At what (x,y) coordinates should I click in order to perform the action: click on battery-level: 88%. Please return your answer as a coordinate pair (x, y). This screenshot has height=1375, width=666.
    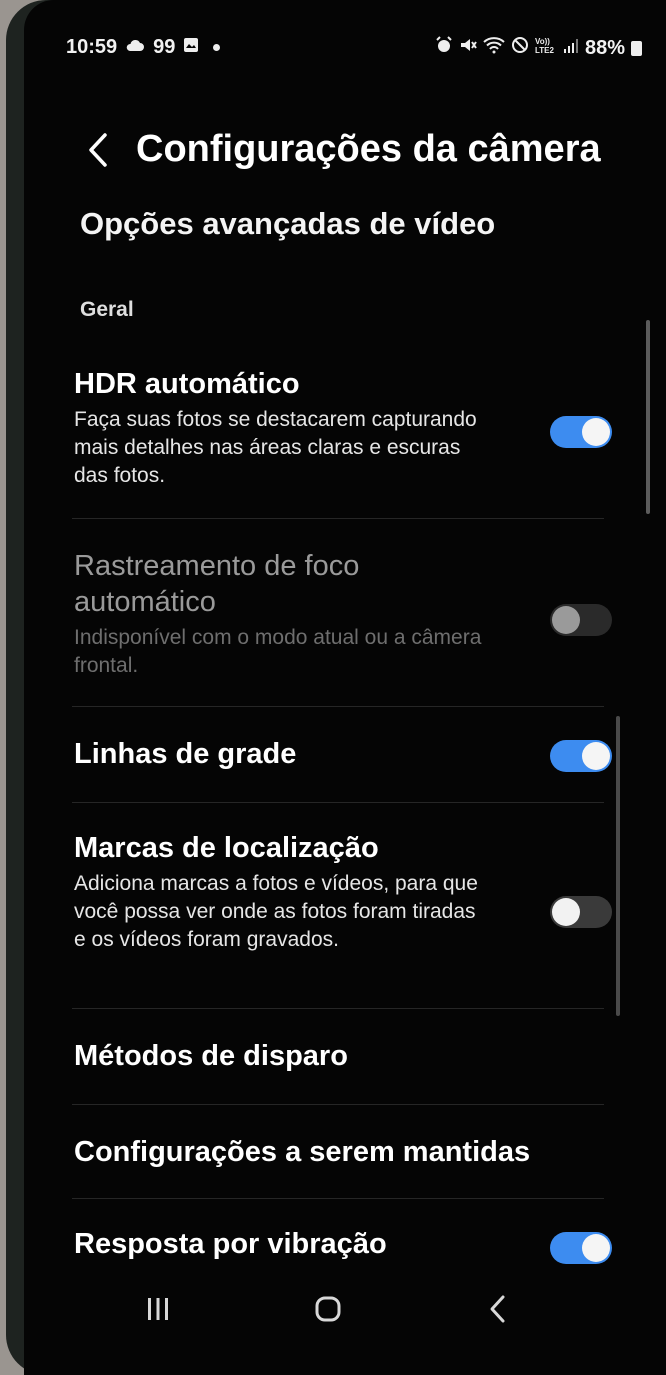
    Looking at the image, I should click on (604, 47).